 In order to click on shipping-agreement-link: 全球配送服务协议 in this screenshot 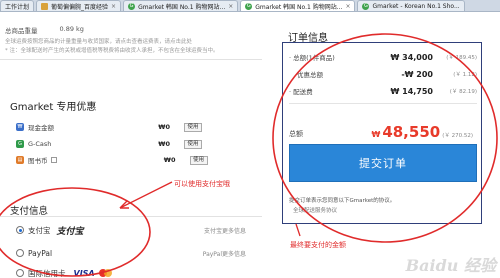, I will do `click(315, 210)`.